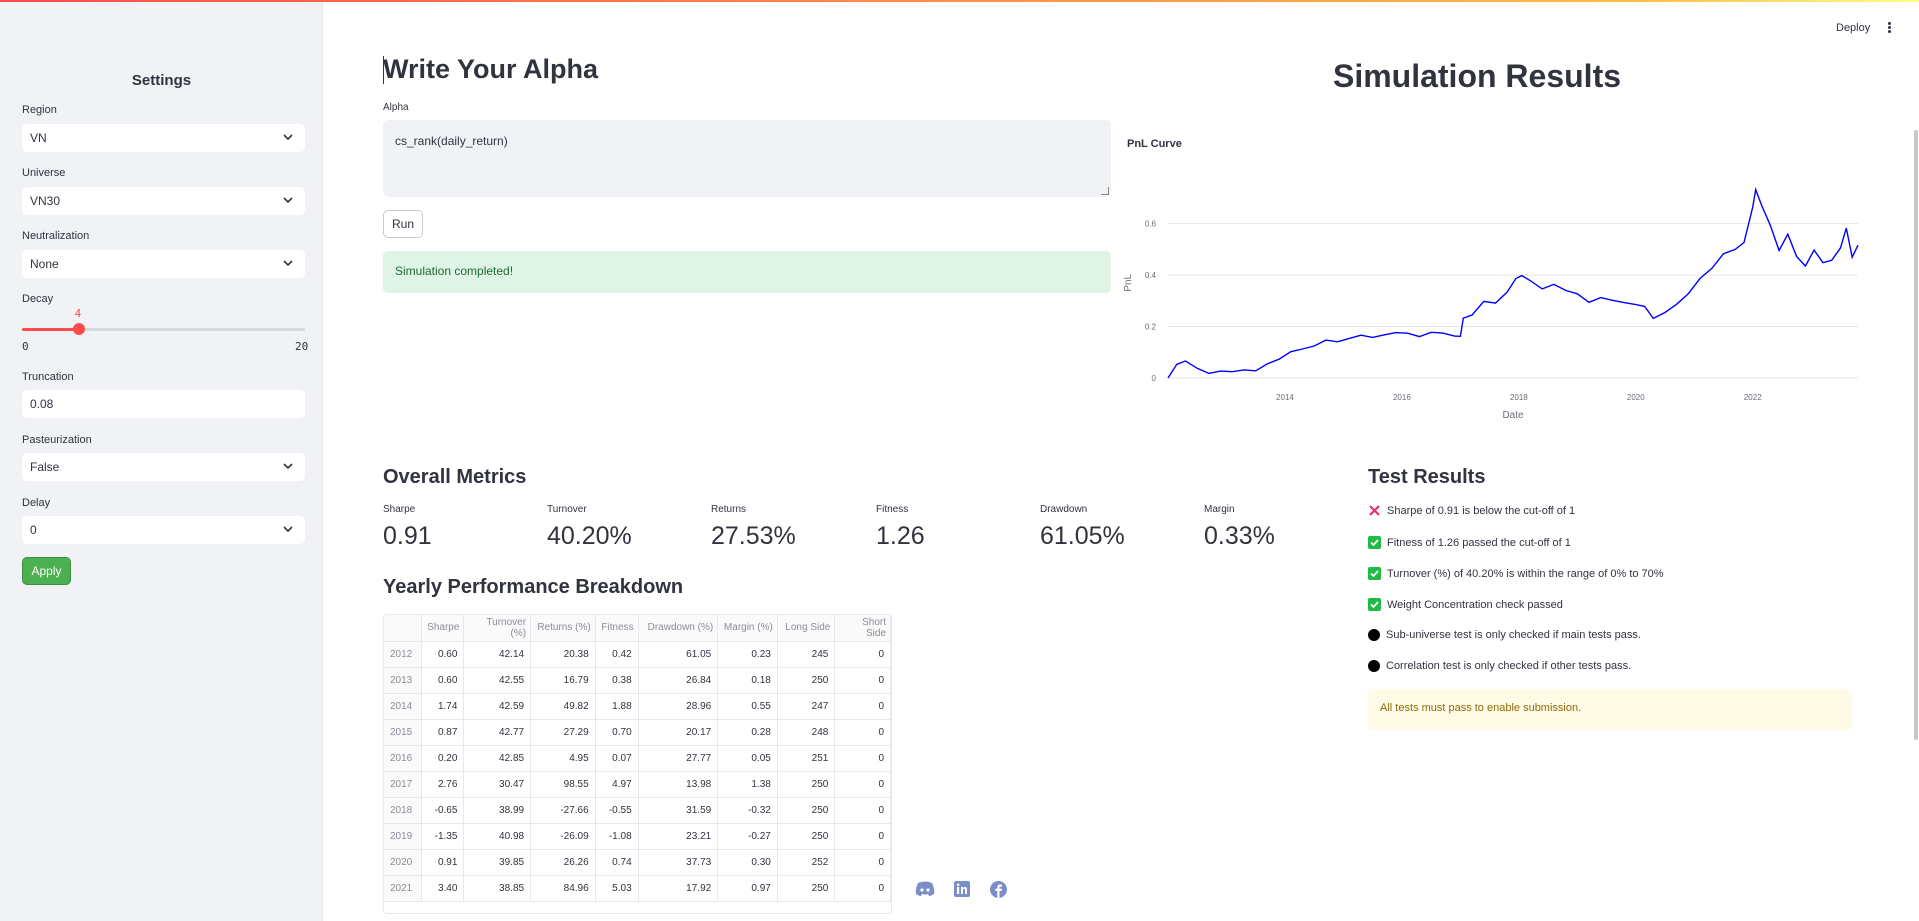 The height and width of the screenshot is (921, 1919). What do you see at coordinates (678, 680) in the screenshot?
I see `table-cell: 26.84` at bounding box center [678, 680].